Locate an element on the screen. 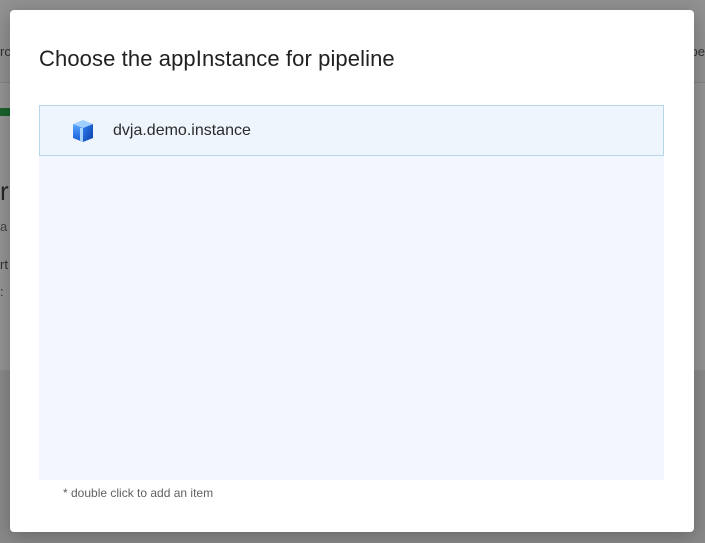 This screenshot has width=705, height=543. dialog-title: Choose the appInstance for pipeline is located at coordinates (217, 58).